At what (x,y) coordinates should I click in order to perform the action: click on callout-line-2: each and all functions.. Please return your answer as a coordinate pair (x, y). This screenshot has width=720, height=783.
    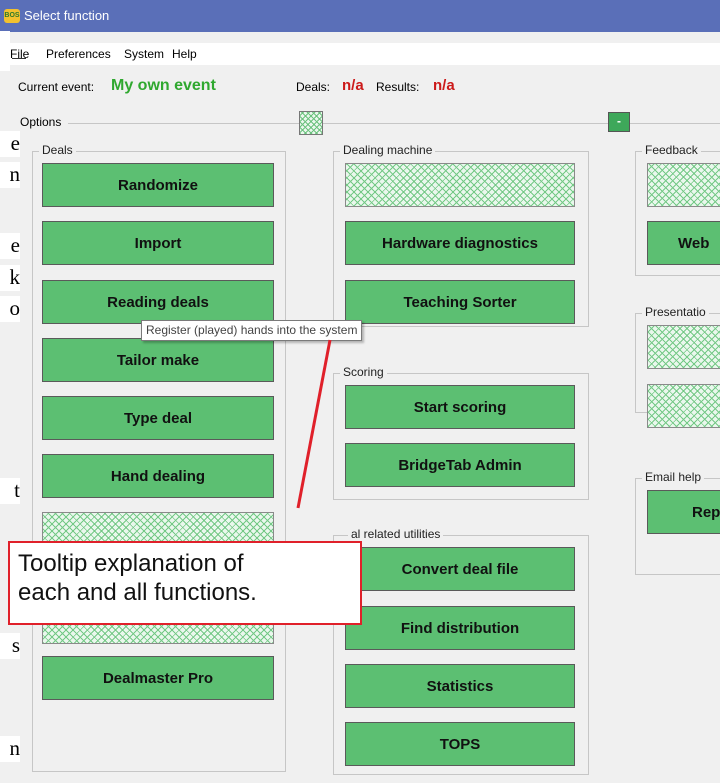
    Looking at the image, I should click on (137, 592).